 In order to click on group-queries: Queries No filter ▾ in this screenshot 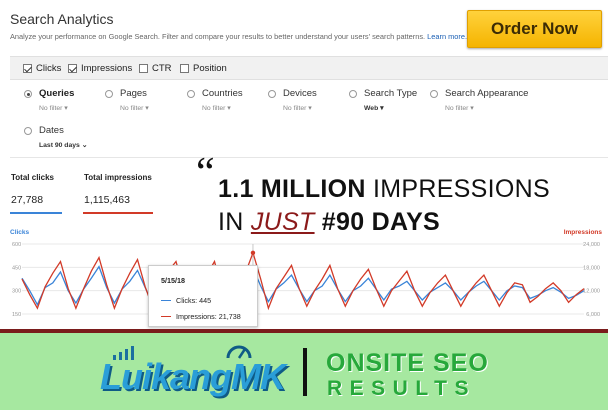, I will do `click(49, 100)`.